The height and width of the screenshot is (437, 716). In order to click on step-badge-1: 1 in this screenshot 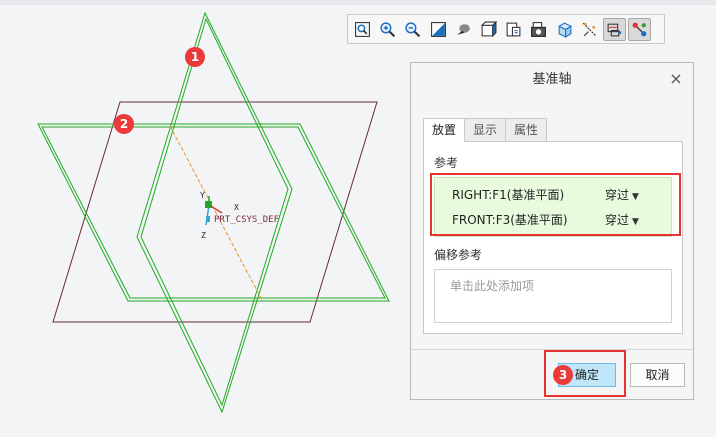, I will do `click(195, 57)`.